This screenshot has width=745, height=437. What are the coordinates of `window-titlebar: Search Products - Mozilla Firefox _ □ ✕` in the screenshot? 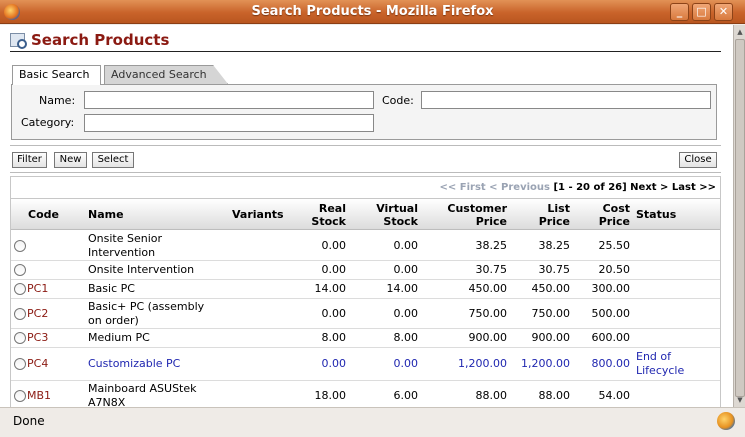 It's located at (372, 12).